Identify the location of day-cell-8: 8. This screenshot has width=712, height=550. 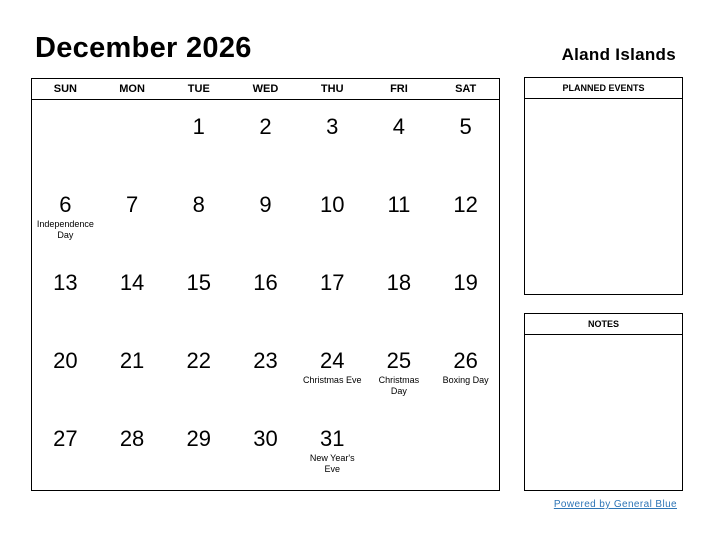
(198, 217).